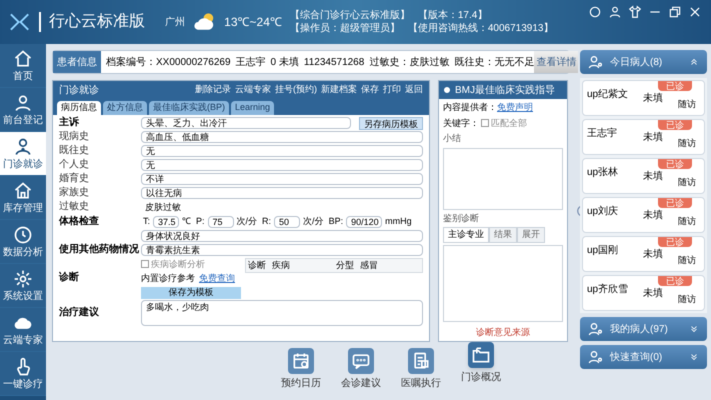 Image resolution: width=711 pixels, height=400 pixels. I want to click on table-cell-text: 感冒, so click(369, 265).